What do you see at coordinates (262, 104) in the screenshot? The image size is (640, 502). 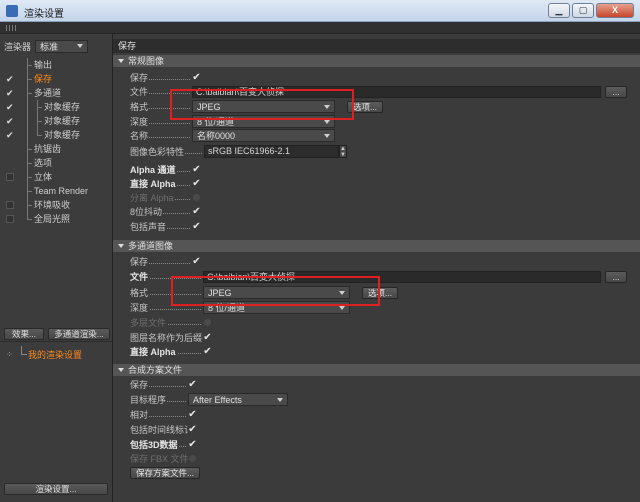 I see `annotation-highlight-box` at bounding box center [262, 104].